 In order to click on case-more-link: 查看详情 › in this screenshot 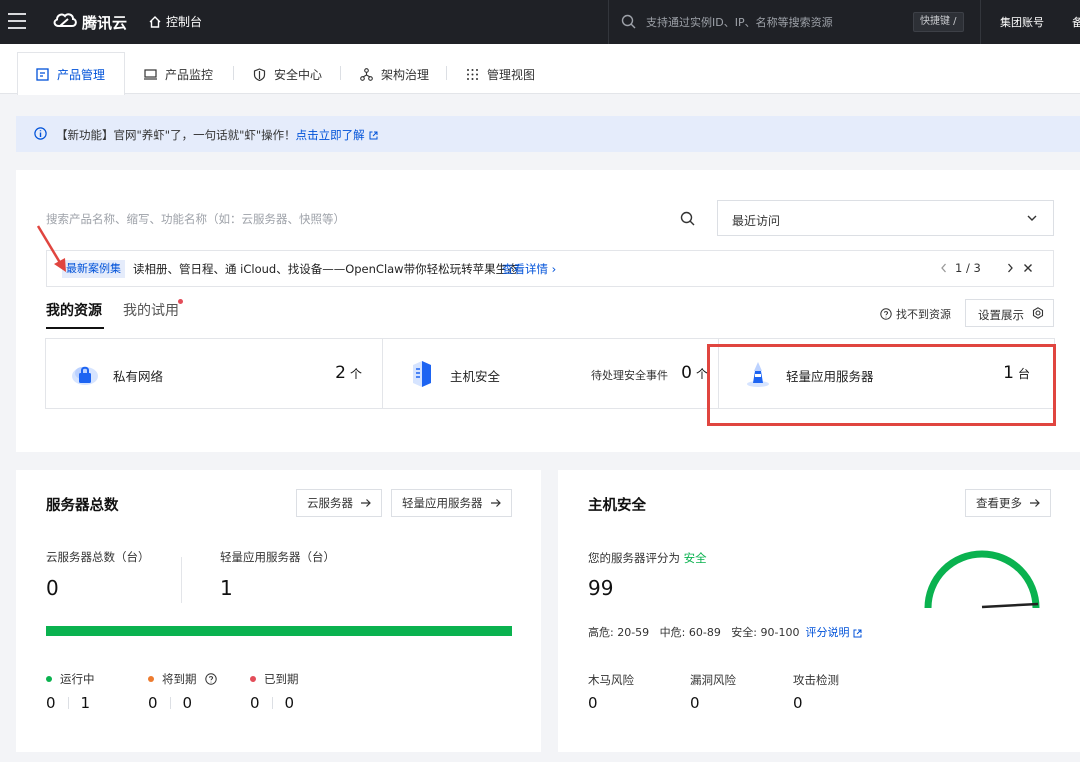, I will do `click(529, 269)`.